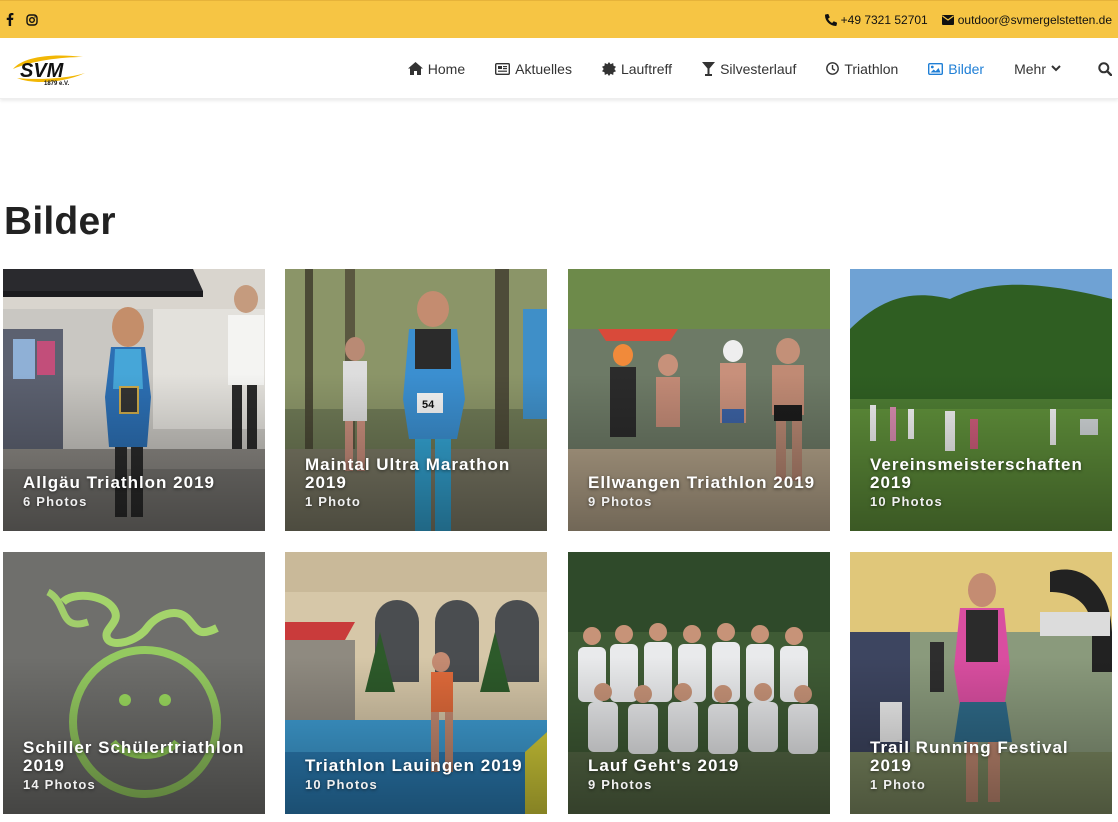 The height and width of the screenshot is (822, 1118). What do you see at coordinates (664, 765) in the screenshot?
I see `album-title: Lauf Geht's 2019` at bounding box center [664, 765].